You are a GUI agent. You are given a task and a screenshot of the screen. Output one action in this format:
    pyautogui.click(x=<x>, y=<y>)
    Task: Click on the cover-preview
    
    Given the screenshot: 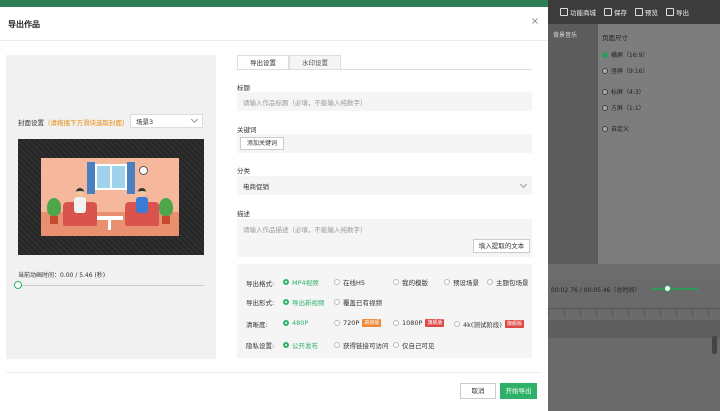 What is the action you would take?
    pyautogui.click(x=111, y=197)
    